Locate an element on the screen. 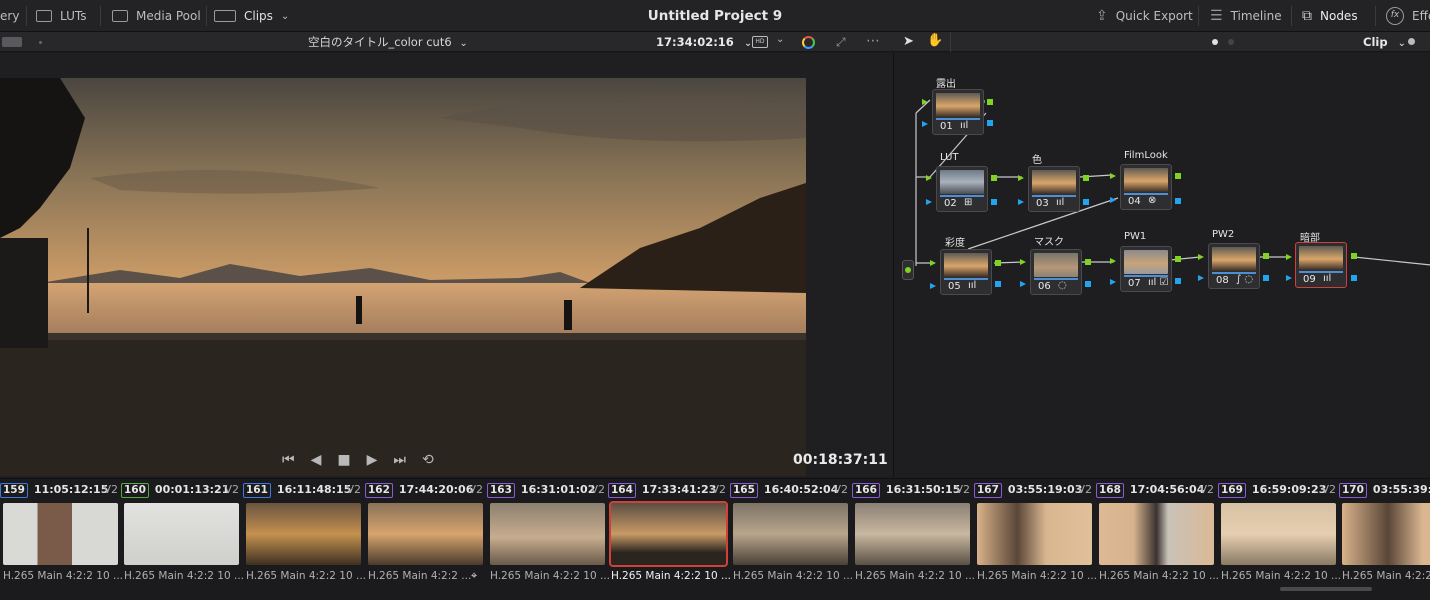 This screenshot has height=600, width=1430. clip-title-dropdown: 空白のタイトル_color cut6 ⌄ is located at coordinates (388, 42).